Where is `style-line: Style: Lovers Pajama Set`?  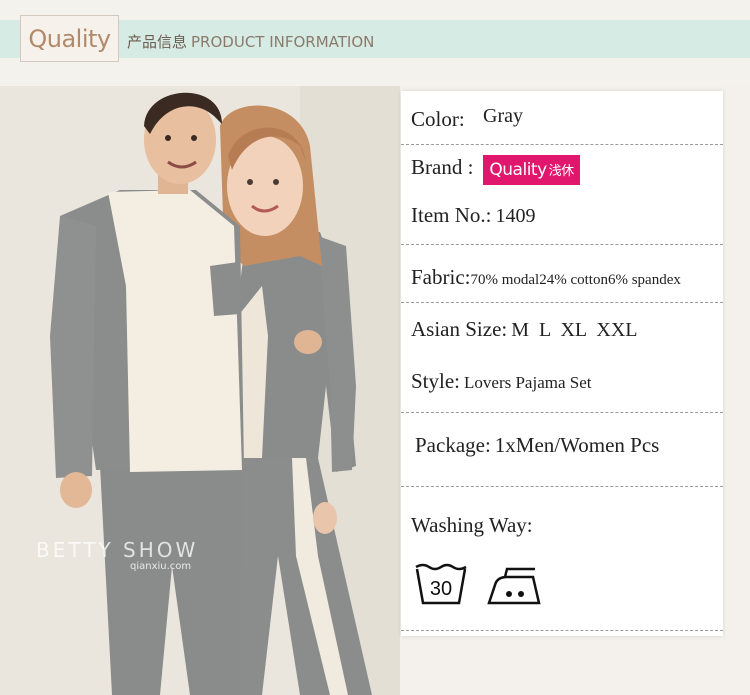 style-line: Style: Lovers Pajama Set is located at coordinates (501, 381).